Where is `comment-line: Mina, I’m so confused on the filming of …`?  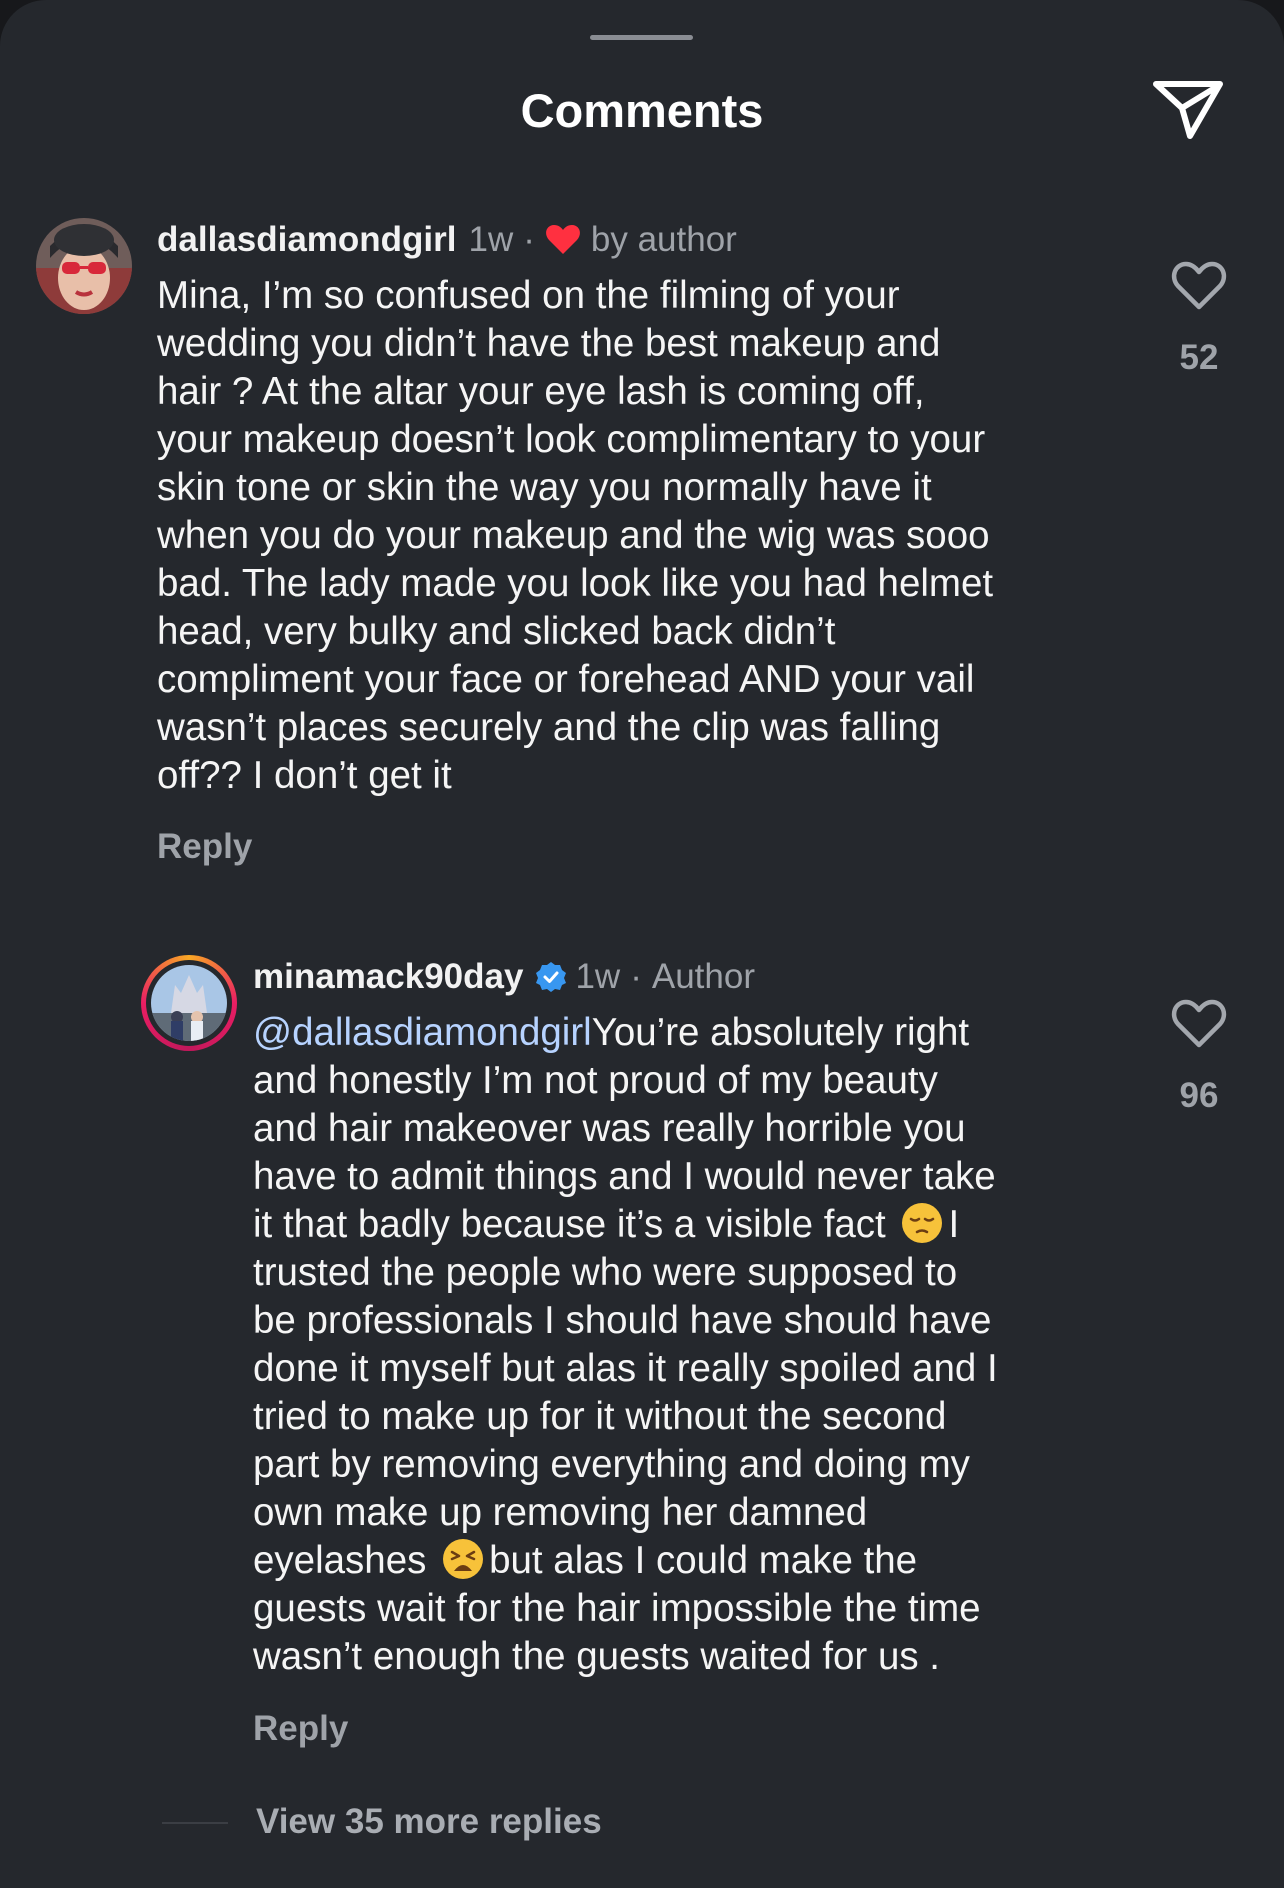 comment-line: Mina, I’m so confused on the filming of … is located at coordinates (528, 295).